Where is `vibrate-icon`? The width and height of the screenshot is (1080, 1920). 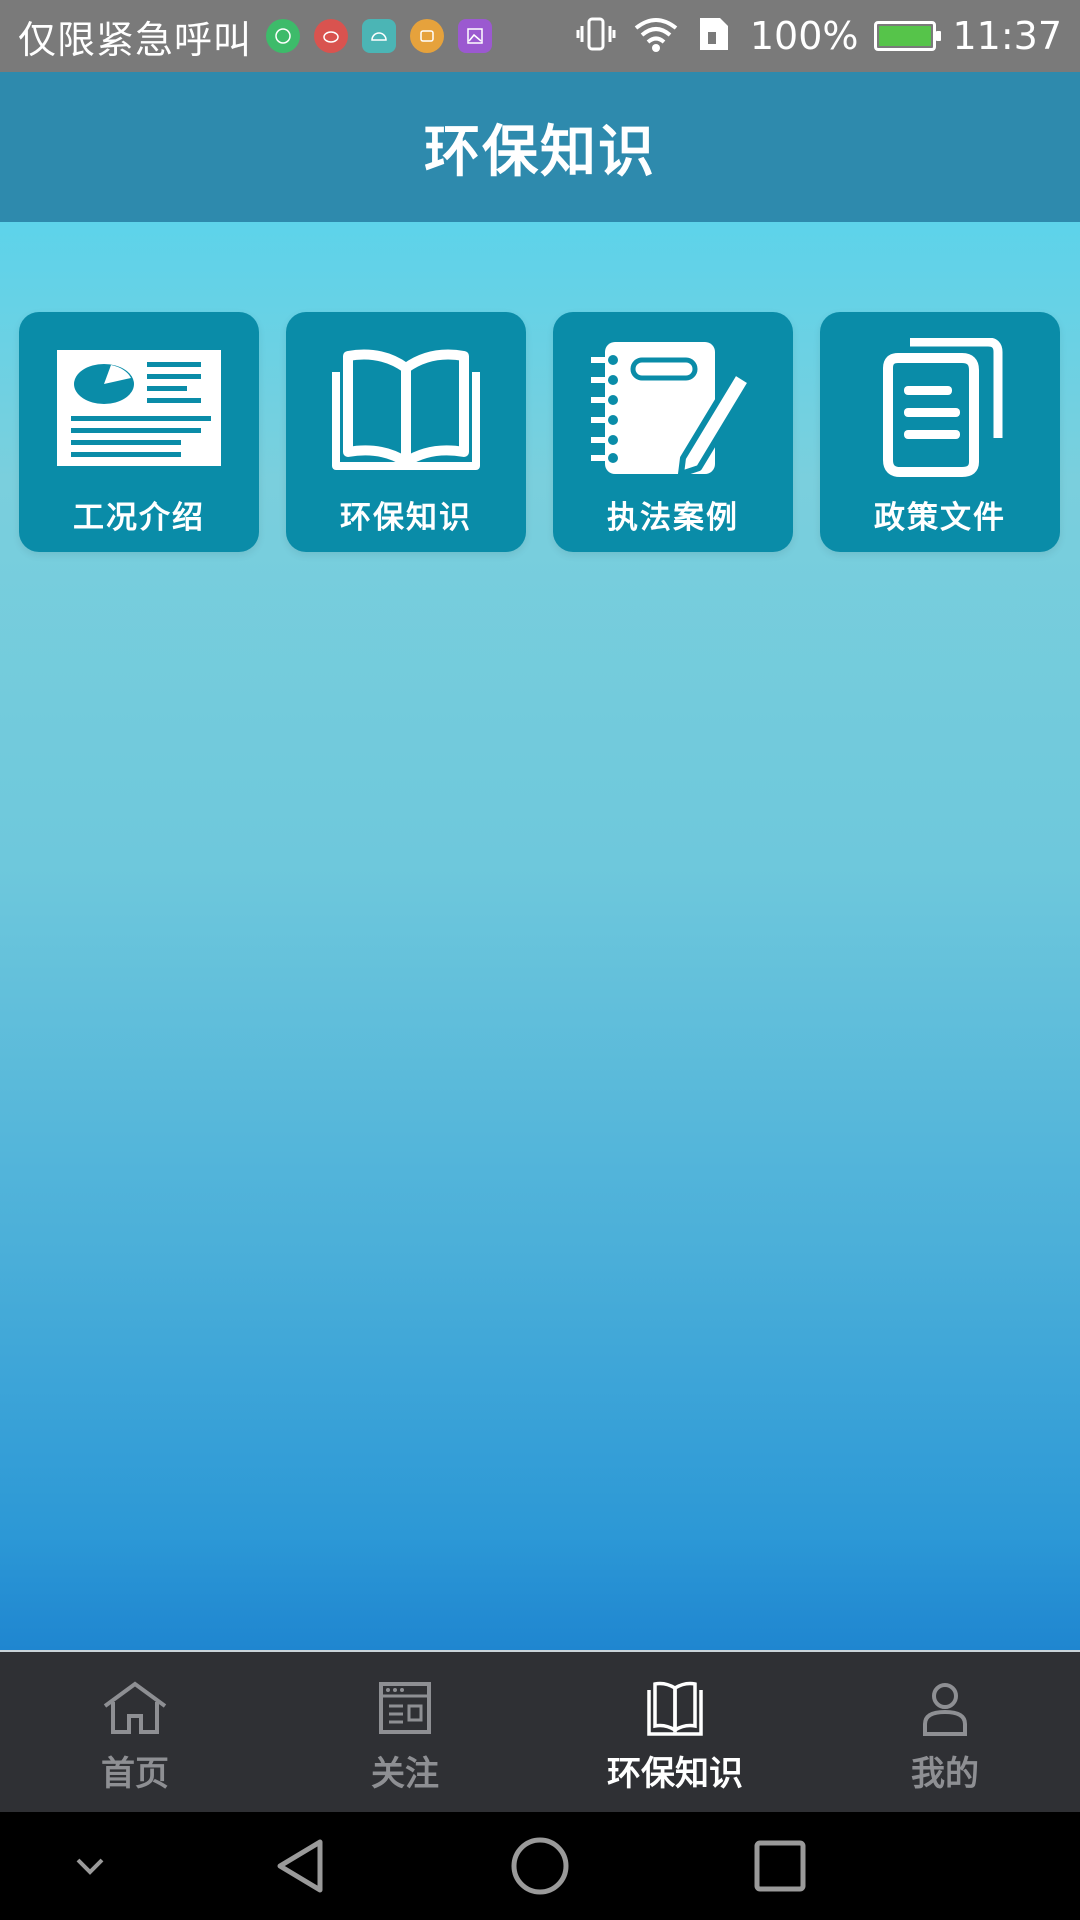
vibrate-icon is located at coordinates (596, 36).